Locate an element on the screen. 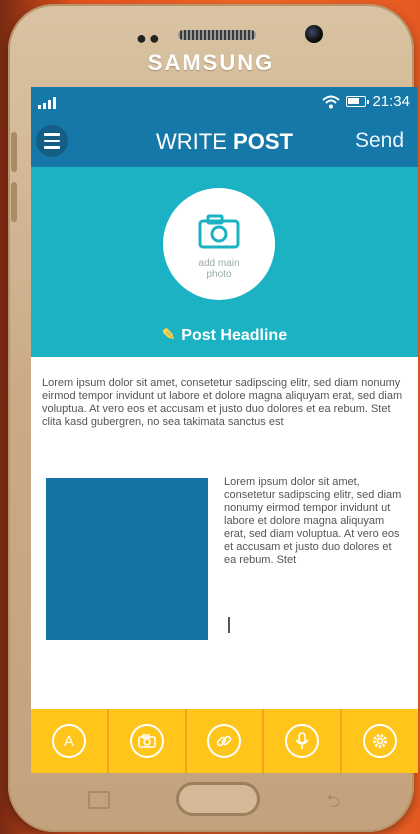 Image resolution: width=420 pixels, height=834 pixels. page-title-bold: POST is located at coordinates (263, 141).